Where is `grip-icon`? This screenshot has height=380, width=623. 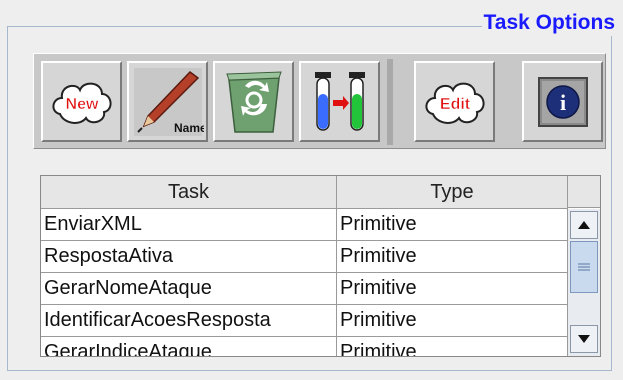
grip-icon is located at coordinates (584, 267).